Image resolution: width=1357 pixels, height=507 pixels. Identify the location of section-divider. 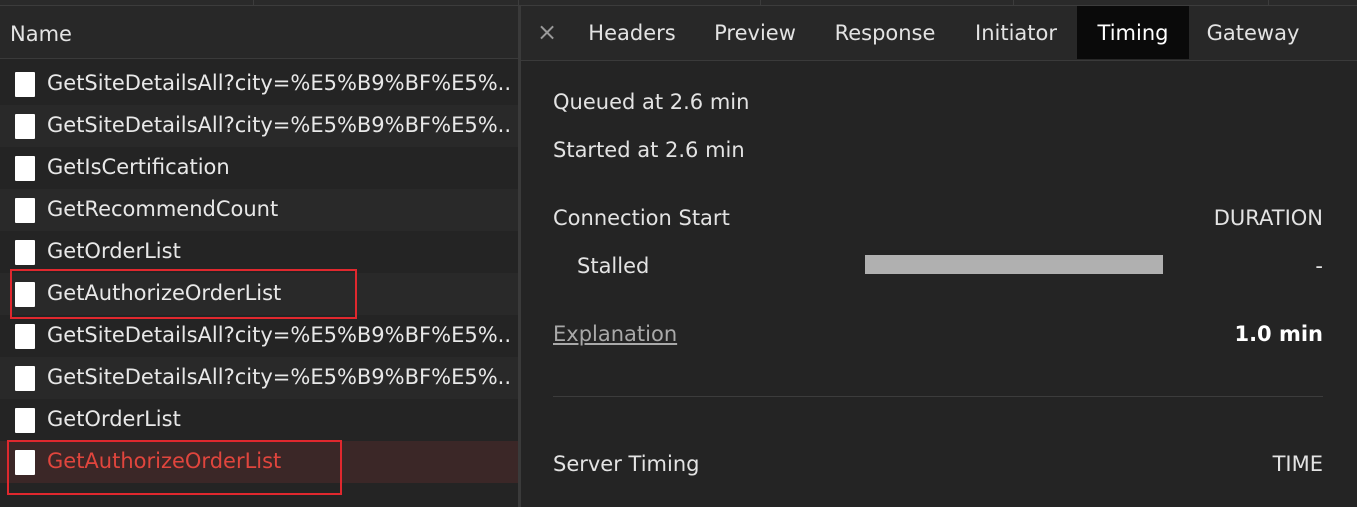
(938, 396).